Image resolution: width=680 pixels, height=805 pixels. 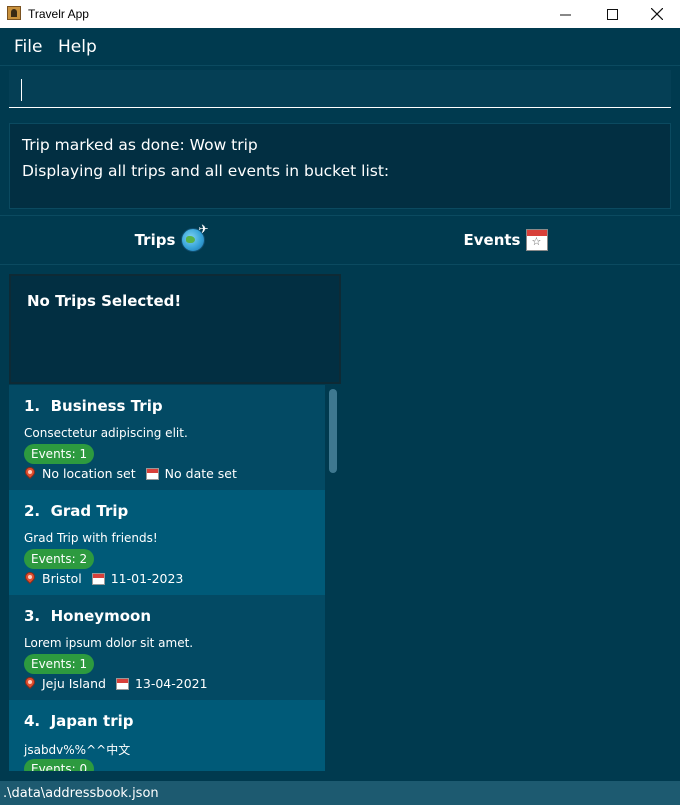 I want to click on trip-name: Grad Trip, so click(x=89, y=511).